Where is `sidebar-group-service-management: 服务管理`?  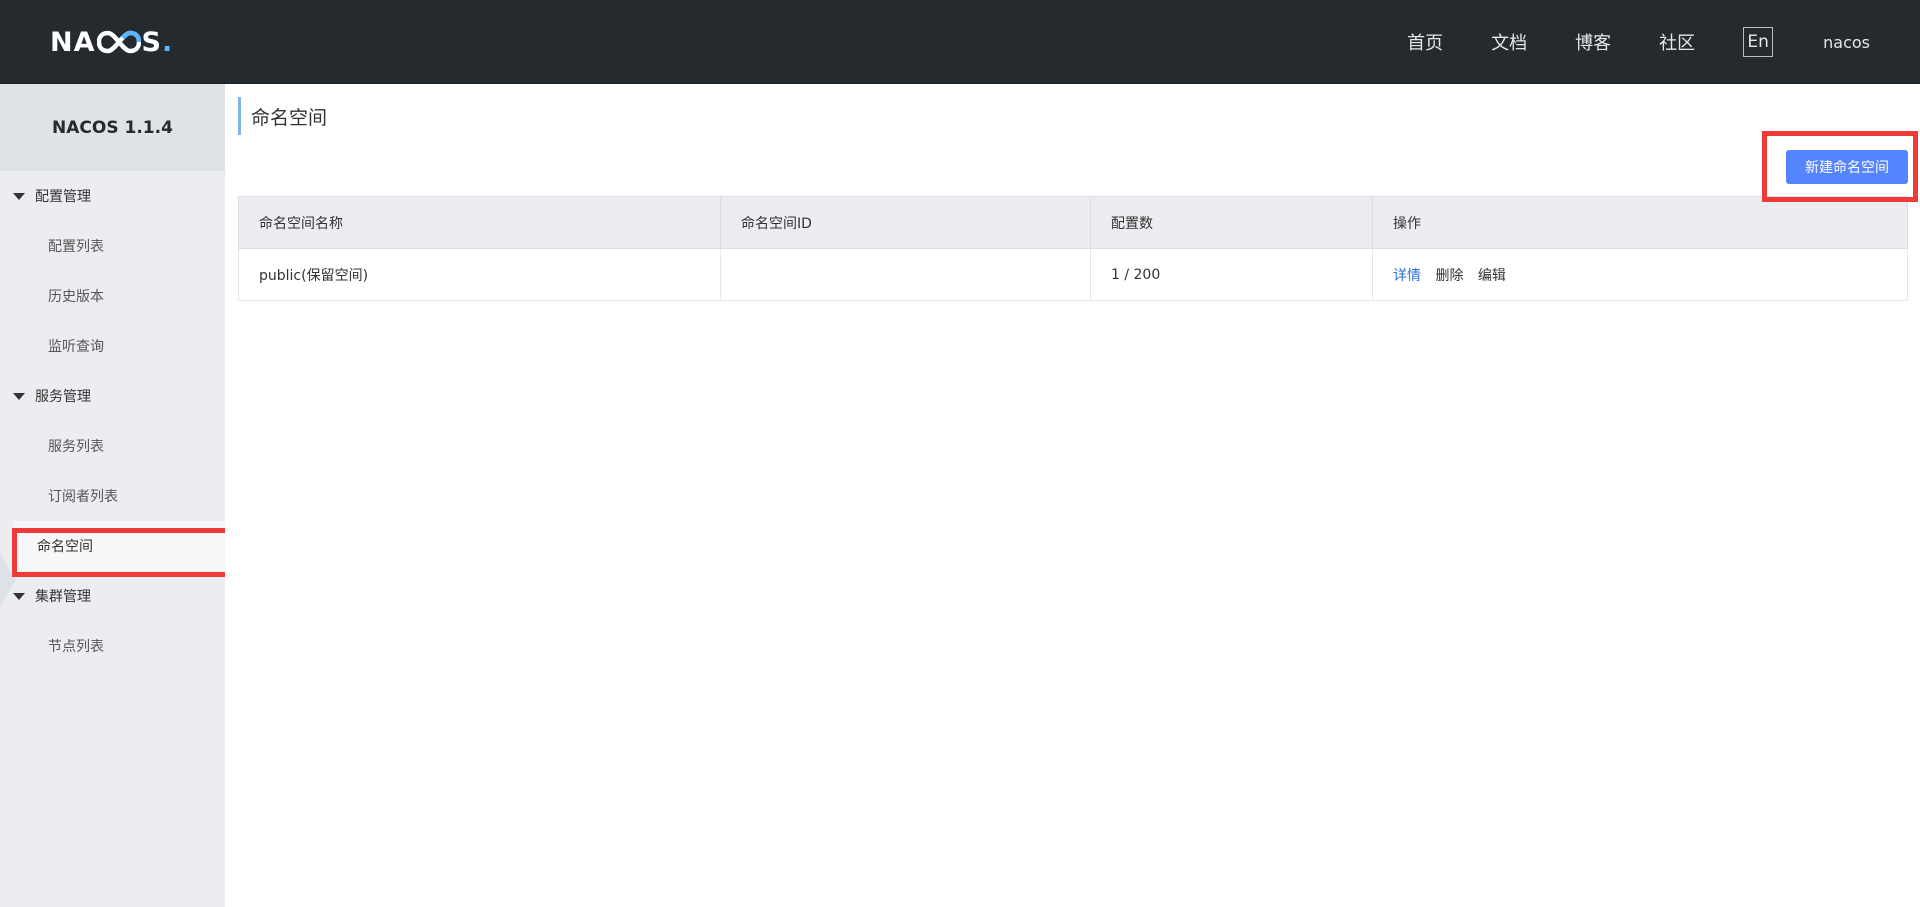
sidebar-group-service-management: 服务管理 is located at coordinates (112, 396).